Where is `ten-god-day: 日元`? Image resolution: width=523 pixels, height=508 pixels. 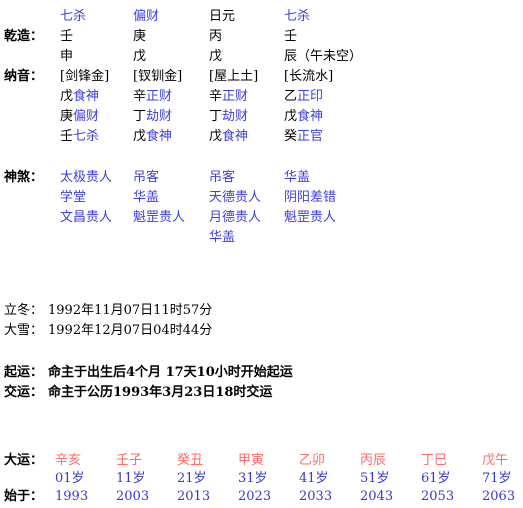
ten-god-day: 日元 is located at coordinates (222, 16).